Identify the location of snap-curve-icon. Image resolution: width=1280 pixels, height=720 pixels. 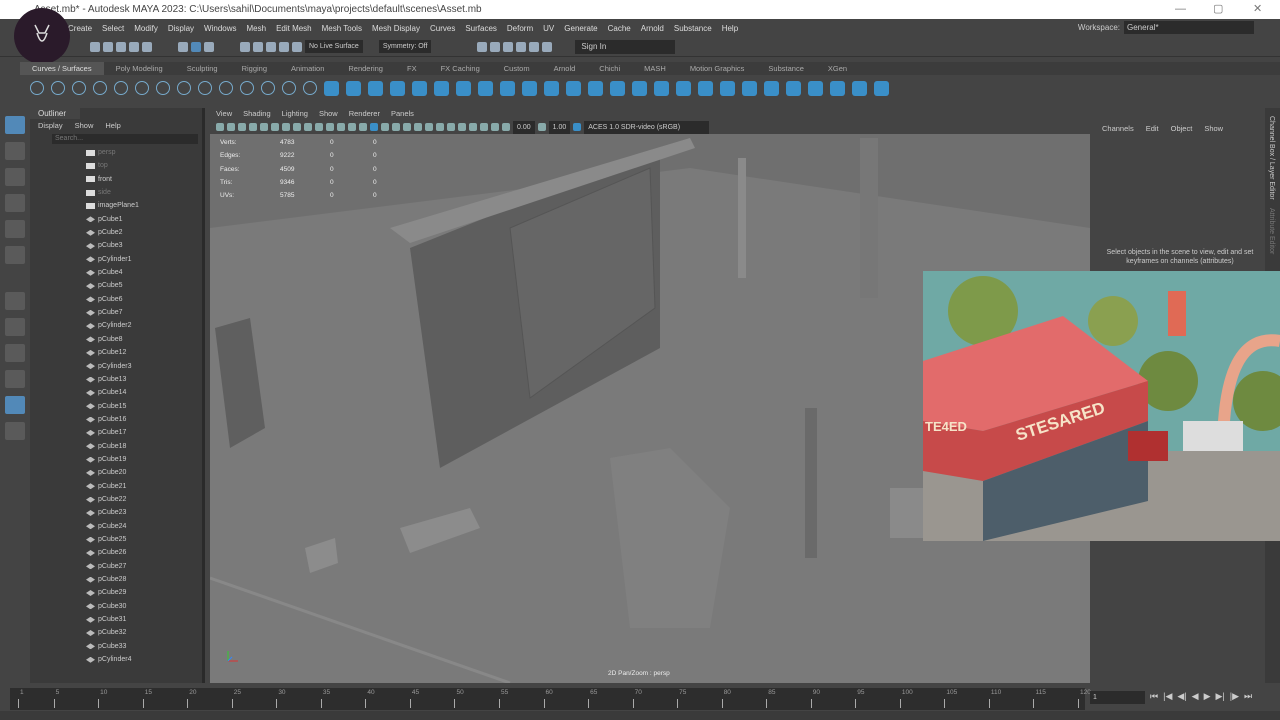
(258, 46).